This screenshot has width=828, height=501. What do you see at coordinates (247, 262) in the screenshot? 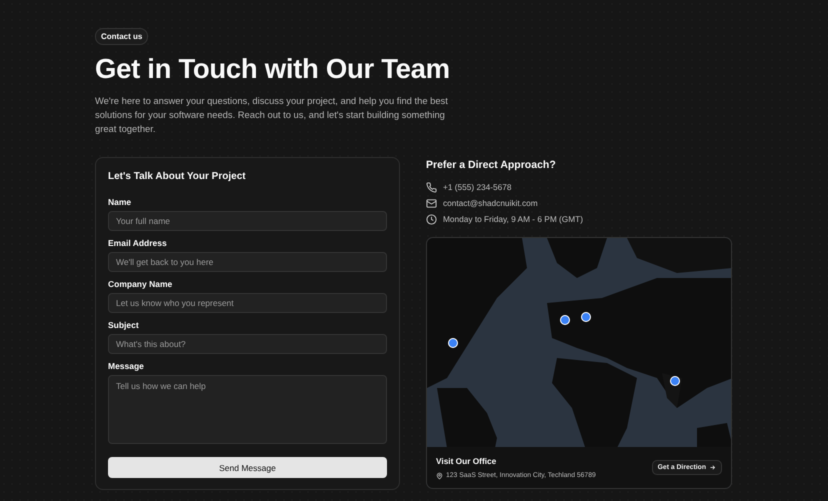
I see `input-field: We'll get back to you here` at bounding box center [247, 262].